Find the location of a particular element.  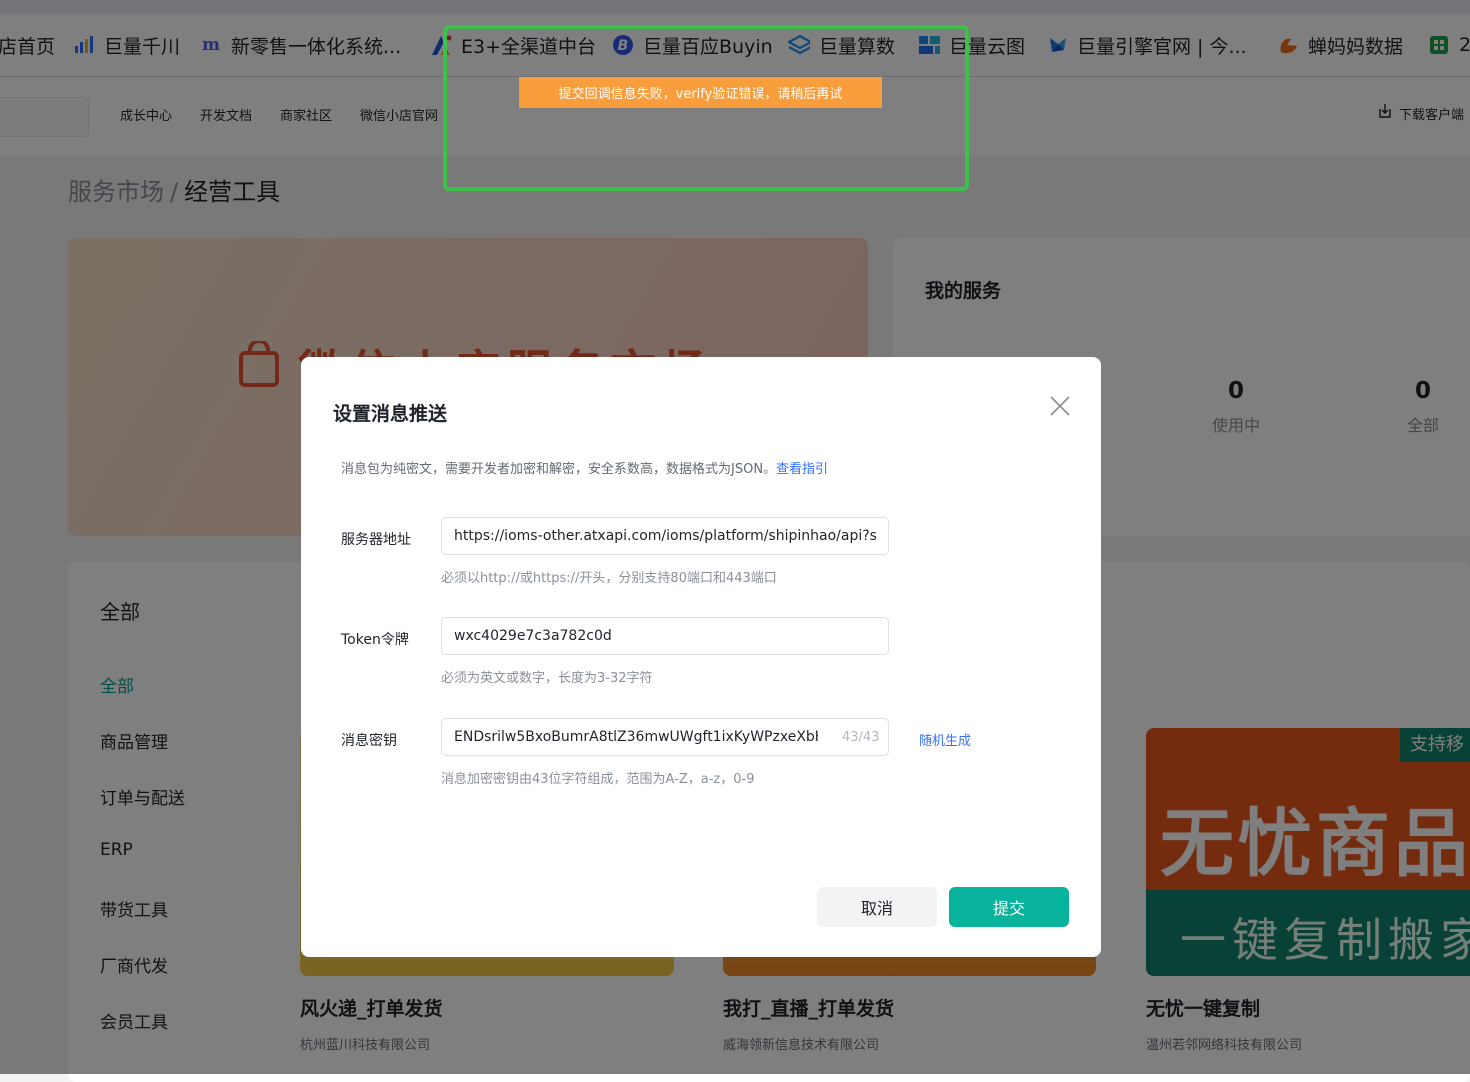

token-input is located at coordinates (665, 636).